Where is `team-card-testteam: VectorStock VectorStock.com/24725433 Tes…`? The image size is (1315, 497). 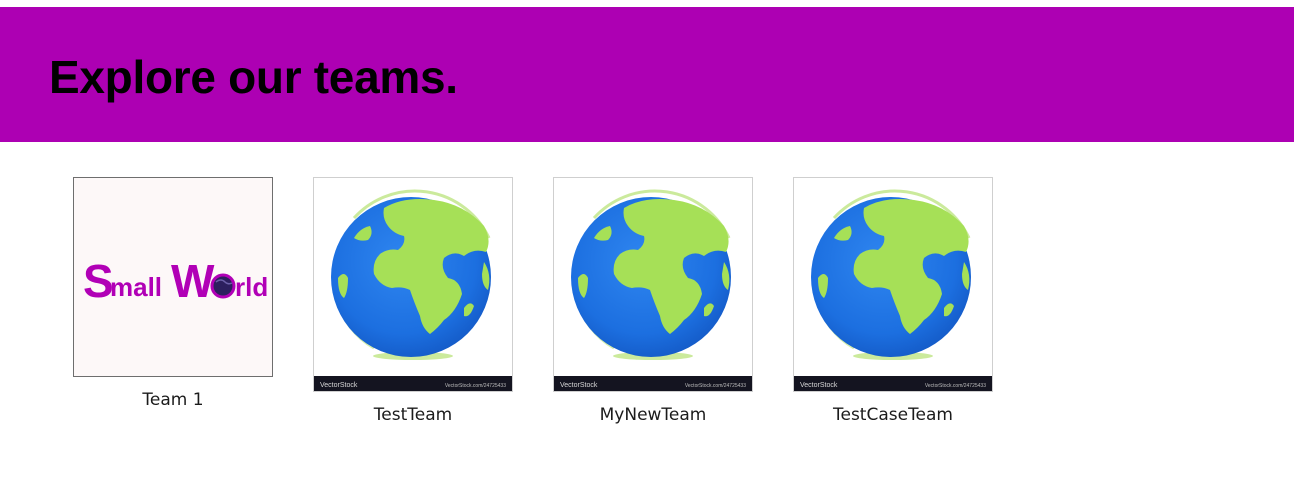 team-card-testteam: VectorStock VectorStock.com/24725433 Tes… is located at coordinates (413, 301).